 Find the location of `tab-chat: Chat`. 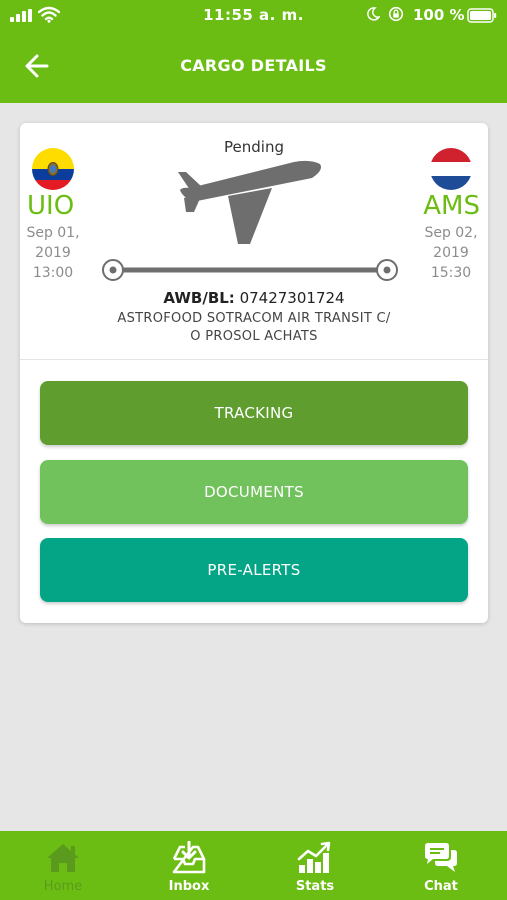

tab-chat: Chat is located at coordinates (441, 865).